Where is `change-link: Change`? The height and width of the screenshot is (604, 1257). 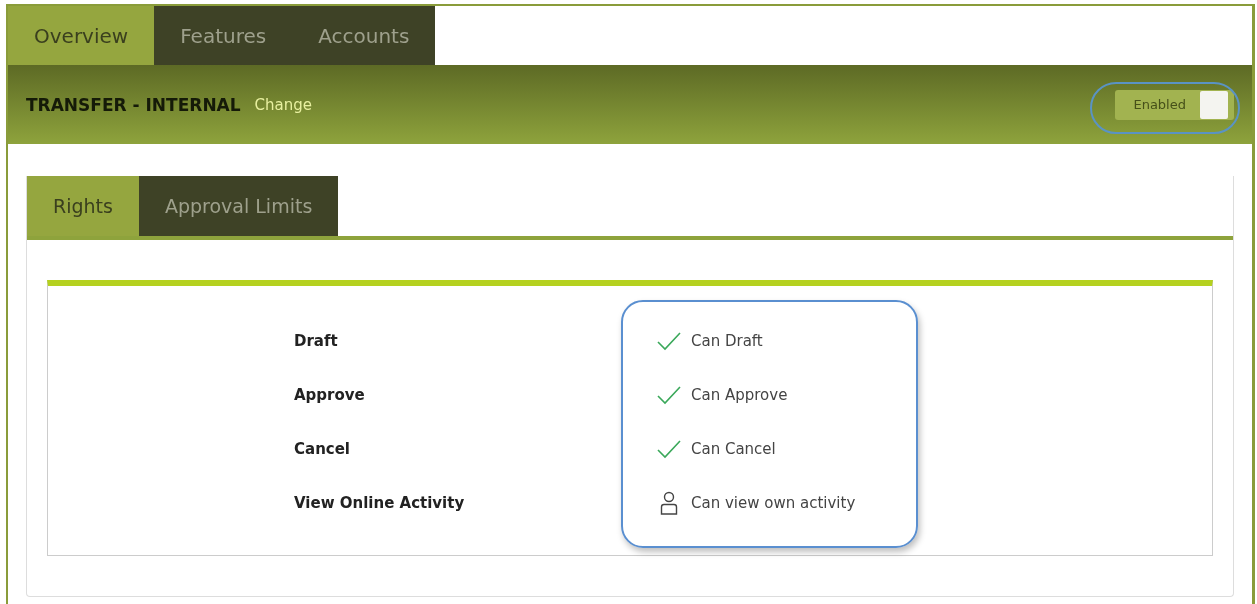 change-link: Change is located at coordinates (283, 104).